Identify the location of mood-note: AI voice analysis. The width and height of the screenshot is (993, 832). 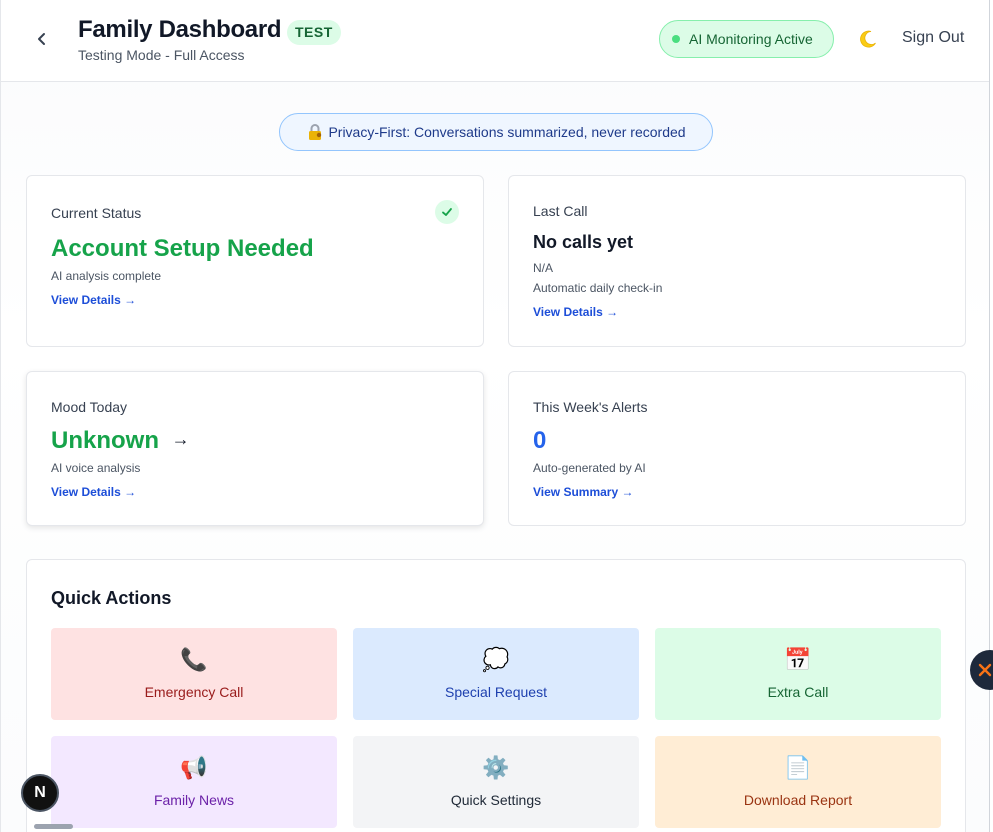
(96, 468).